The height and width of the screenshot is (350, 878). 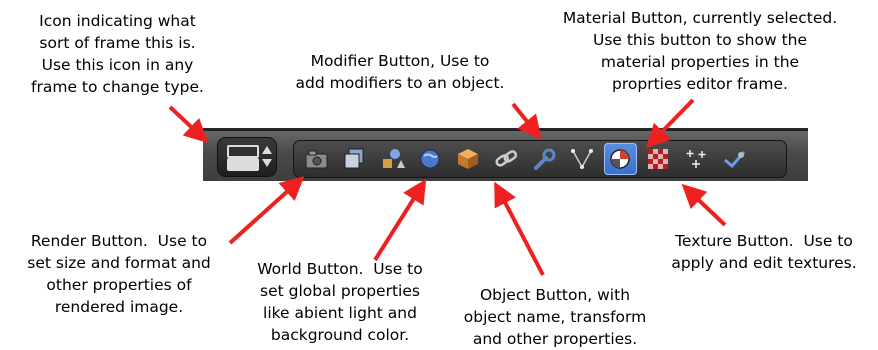 What do you see at coordinates (519, 228) in the screenshot?
I see `arrow-object` at bounding box center [519, 228].